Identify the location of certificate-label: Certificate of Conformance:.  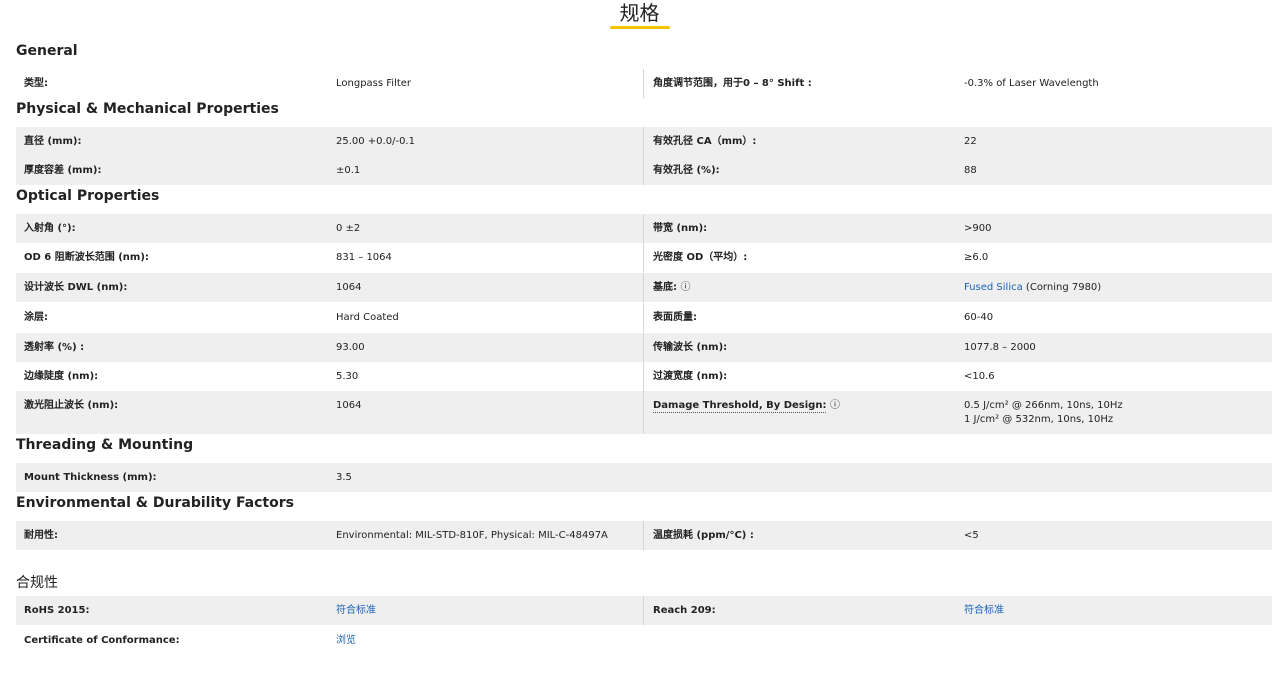
(102, 640).